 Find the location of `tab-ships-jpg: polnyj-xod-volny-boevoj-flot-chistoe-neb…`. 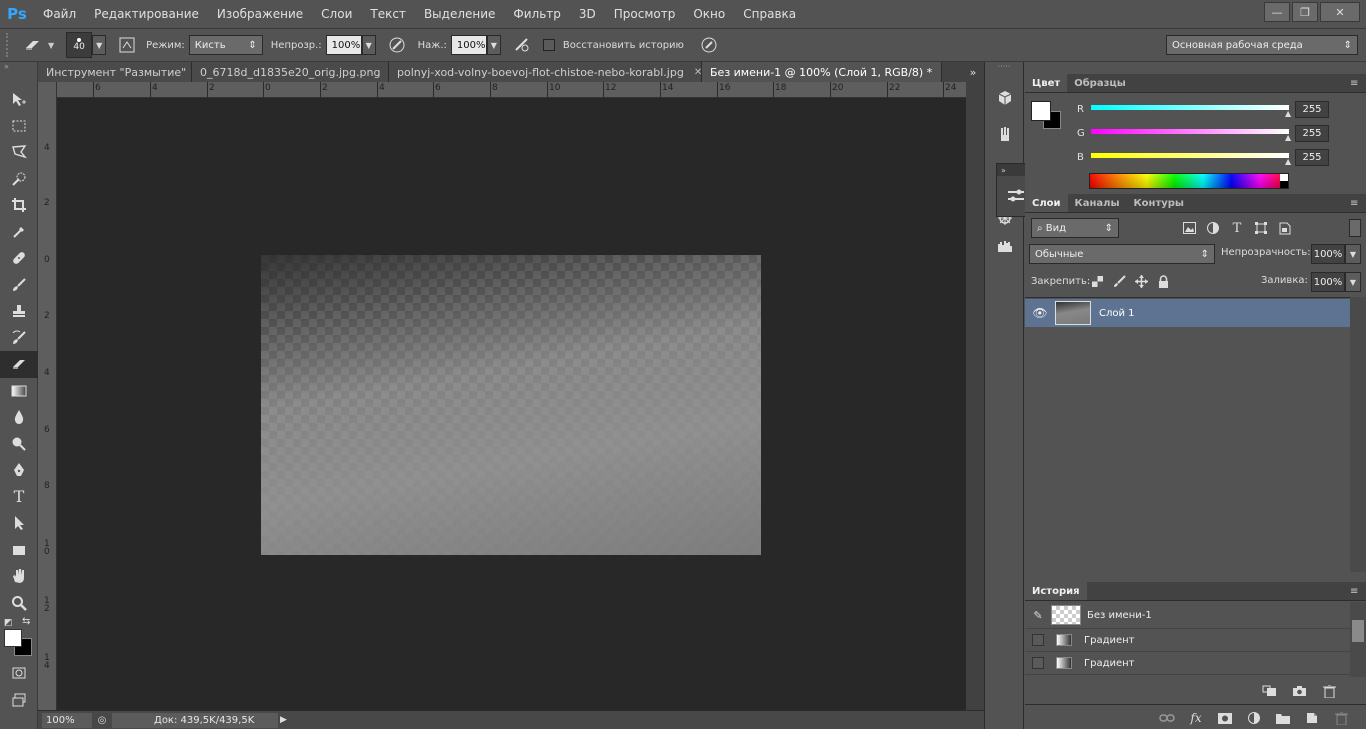

tab-ships-jpg: polnyj-xod-volny-boevoj-flot-chistoe-neb… is located at coordinates (545, 72).